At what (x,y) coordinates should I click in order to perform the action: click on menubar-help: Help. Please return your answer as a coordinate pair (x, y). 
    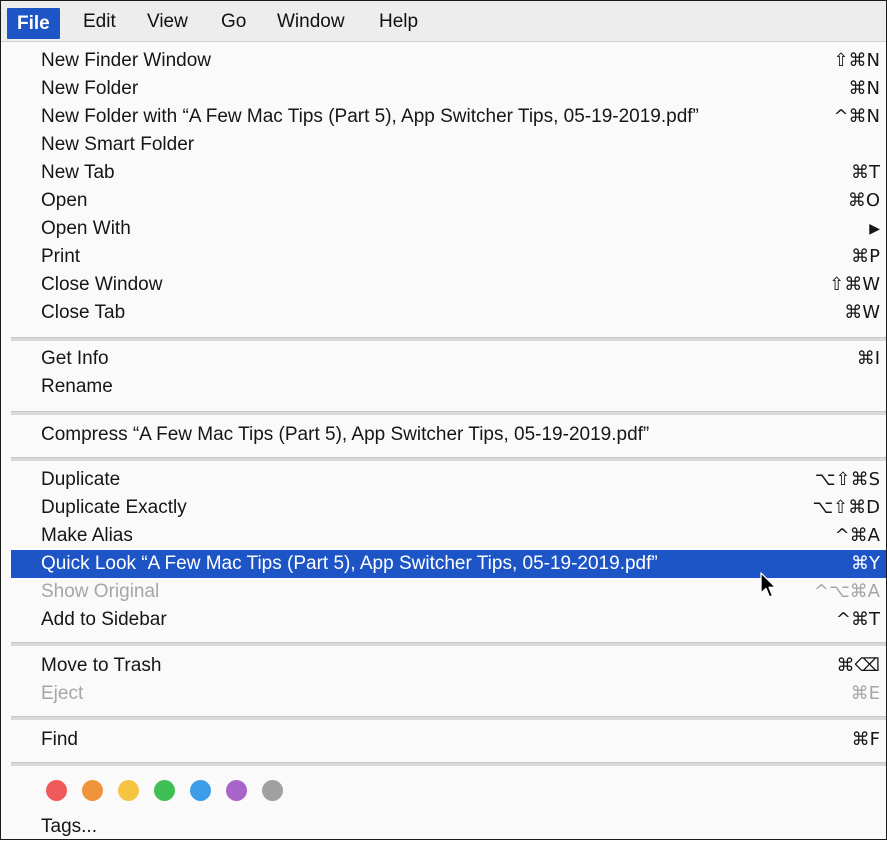
    Looking at the image, I should click on (398, 22).